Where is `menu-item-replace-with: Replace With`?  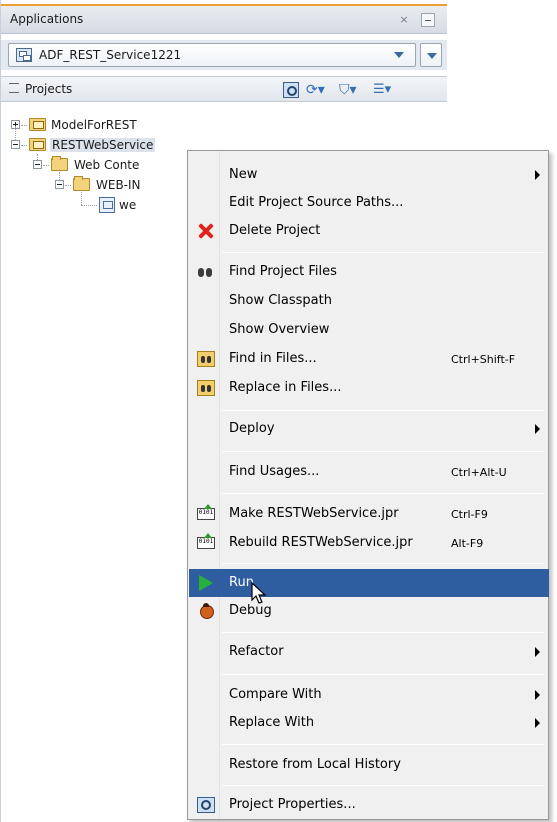
menu-item-replace-with: Replace With is located at coordinates (369, 723).